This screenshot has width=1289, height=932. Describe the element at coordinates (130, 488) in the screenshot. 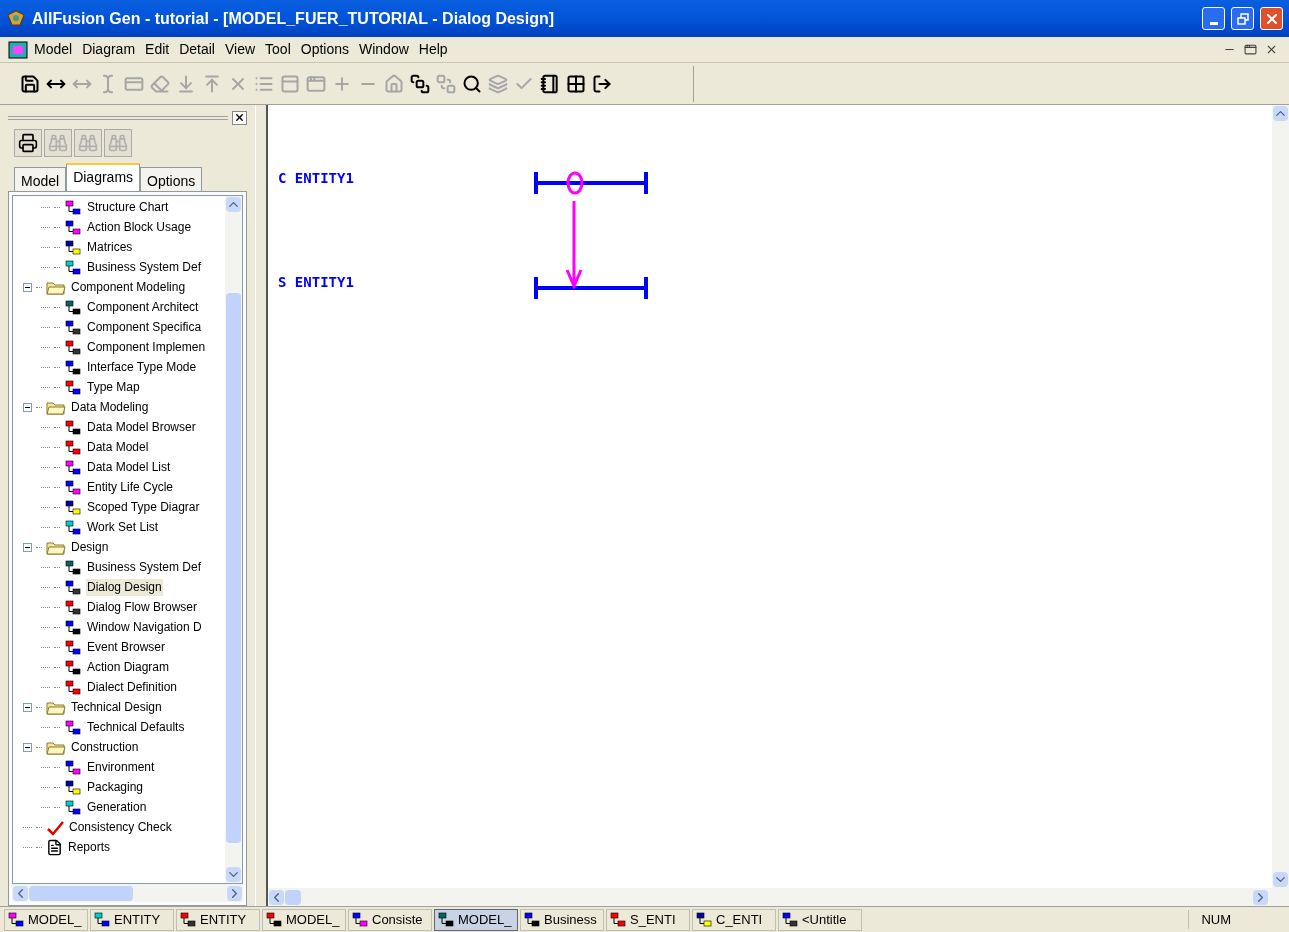

I see `tree-item: Entity Life Cycle` at that location.